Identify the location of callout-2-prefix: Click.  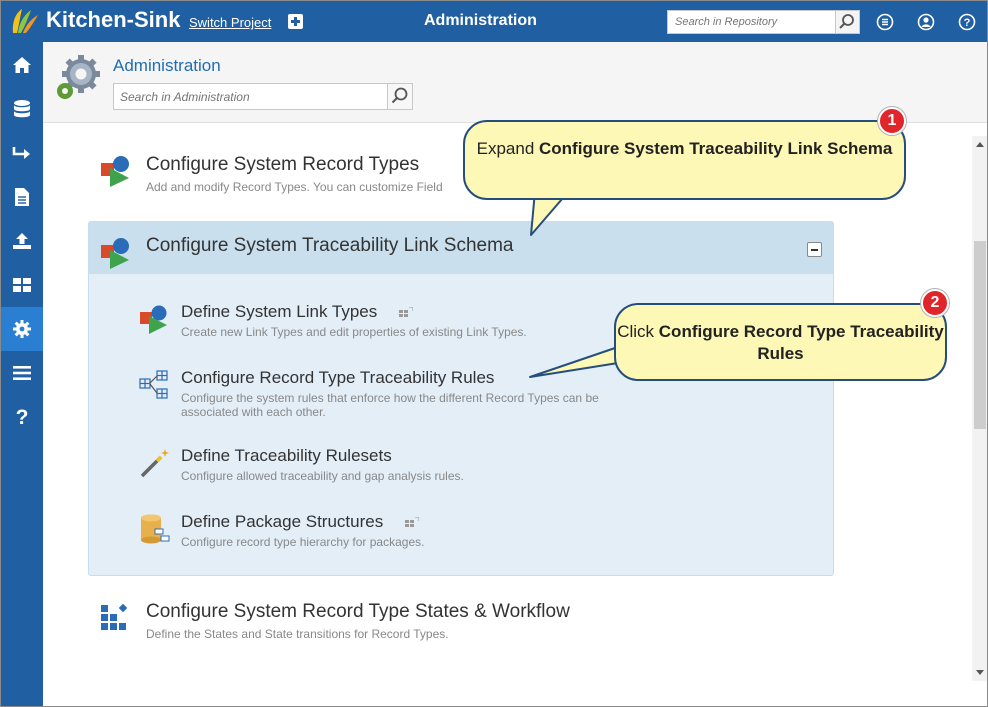
(638, 331).